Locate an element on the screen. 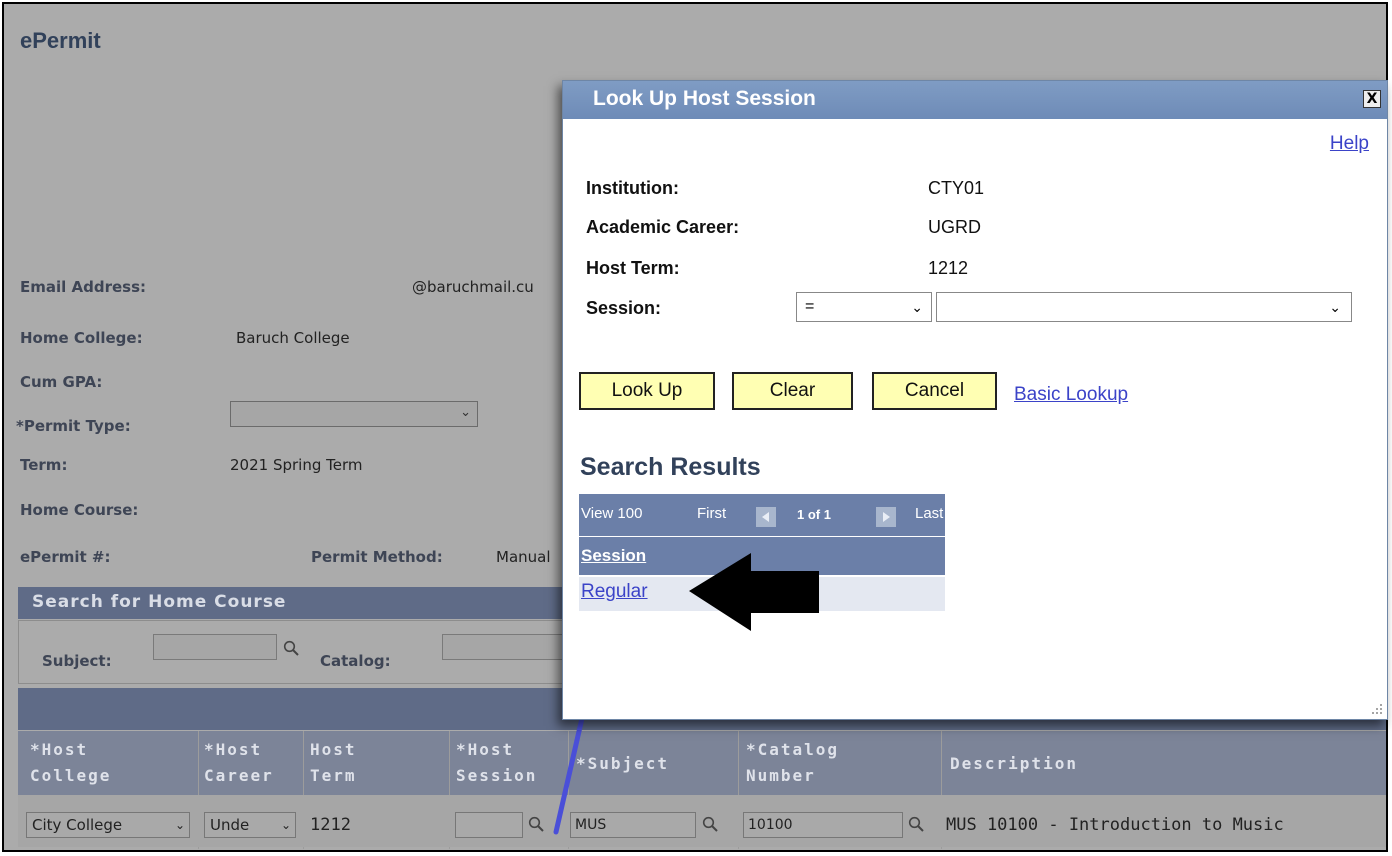 Image resolution: width=1392 pixels, height=856 pixels. col-host-college-header: *Host College is located at coordinates (71, 762).